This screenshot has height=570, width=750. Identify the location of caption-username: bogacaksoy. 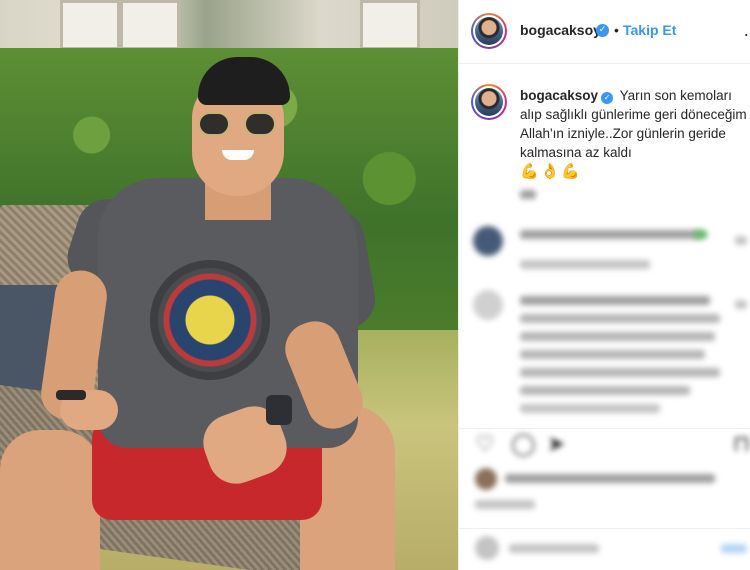
(559, 95).